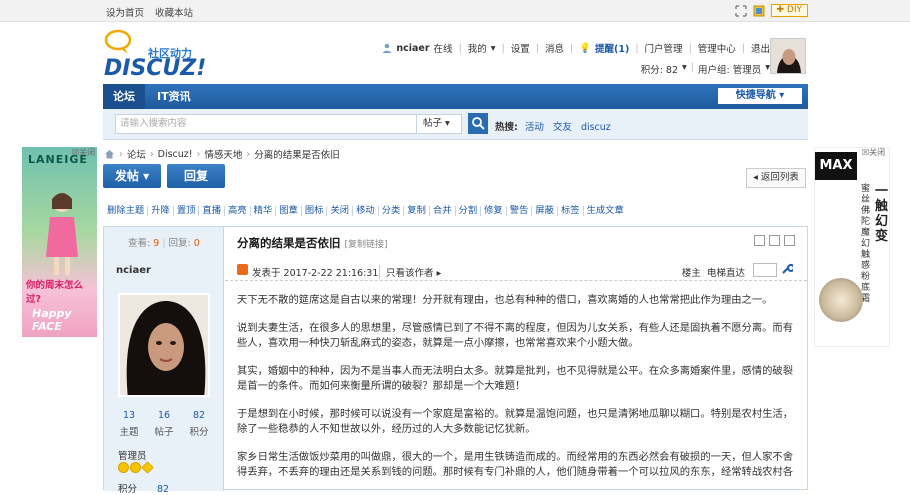  I want to click on ad-headline: 一触幻变, so click(882, 214).